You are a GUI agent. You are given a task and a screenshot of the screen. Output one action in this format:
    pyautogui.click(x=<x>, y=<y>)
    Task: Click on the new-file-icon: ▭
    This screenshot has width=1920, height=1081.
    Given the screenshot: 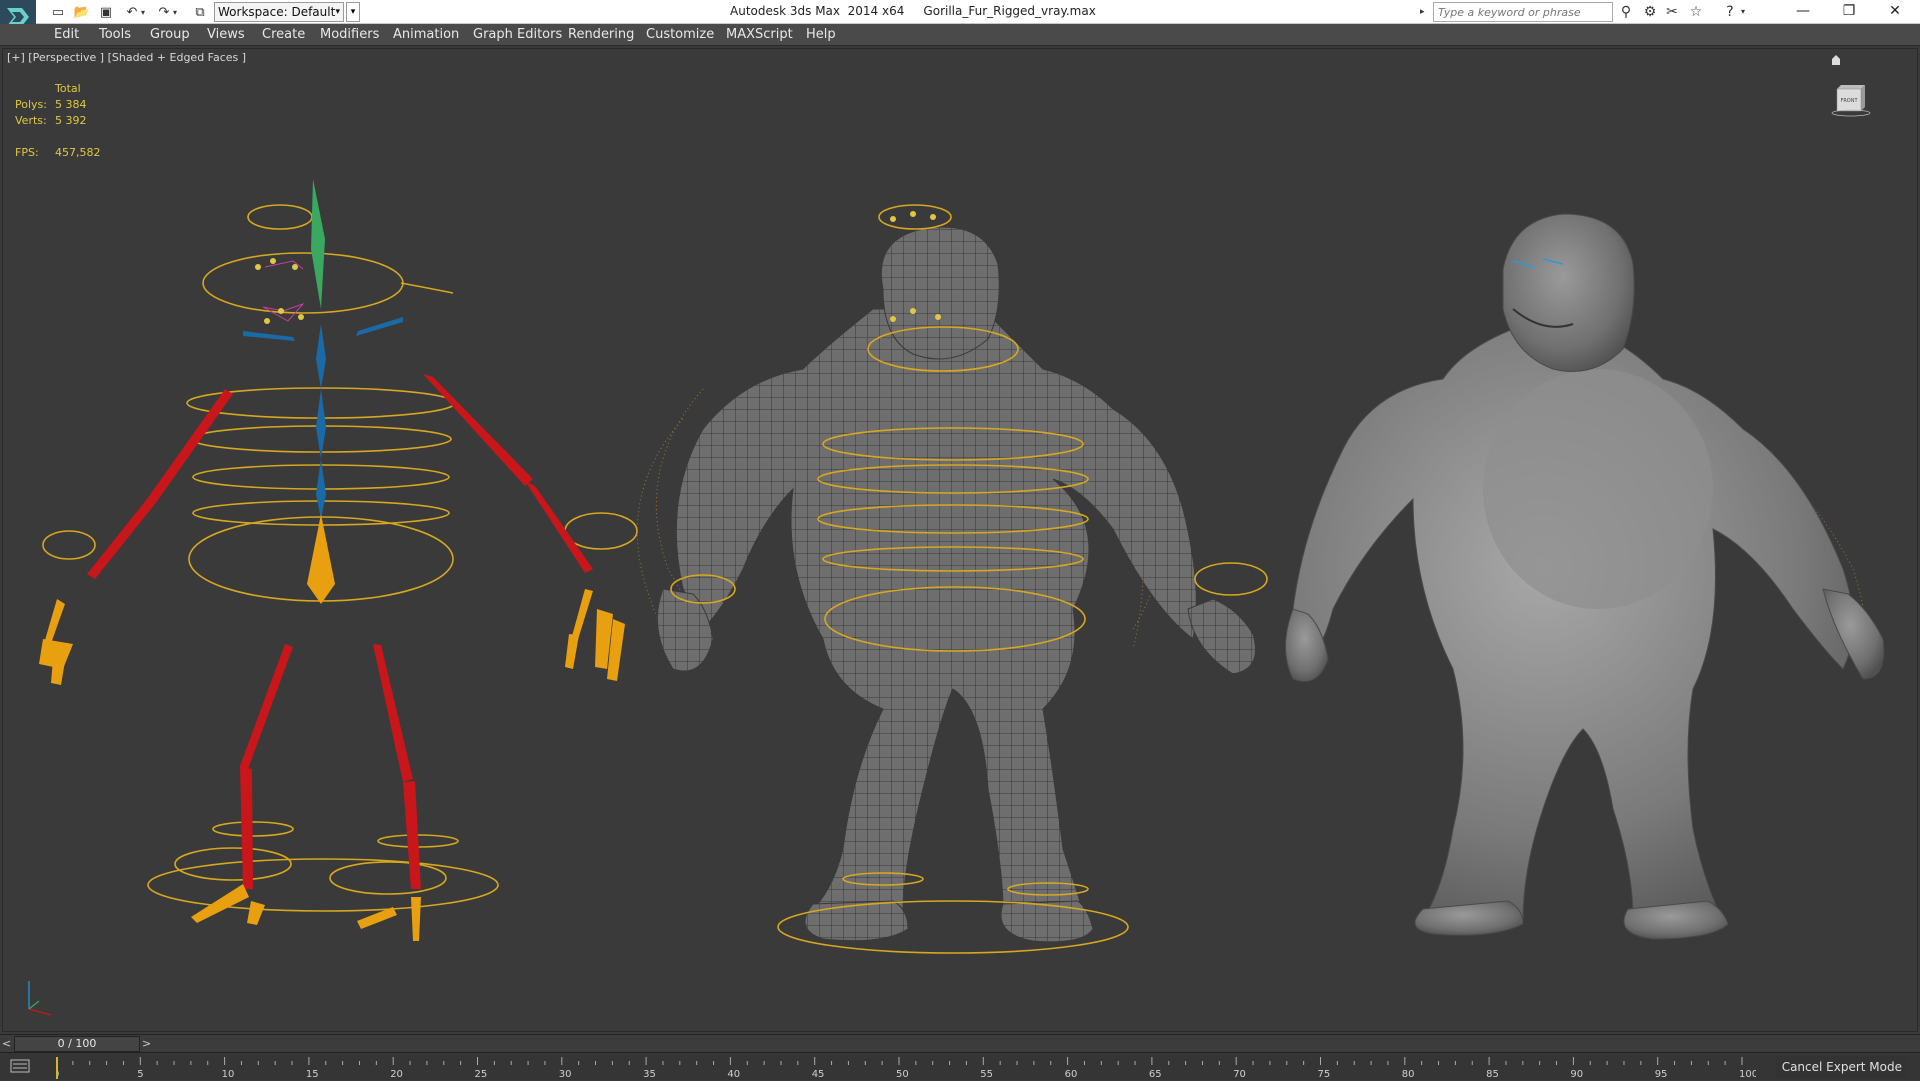 What is the action you would take?
    pyautogui.click(x=58, y=12)
    